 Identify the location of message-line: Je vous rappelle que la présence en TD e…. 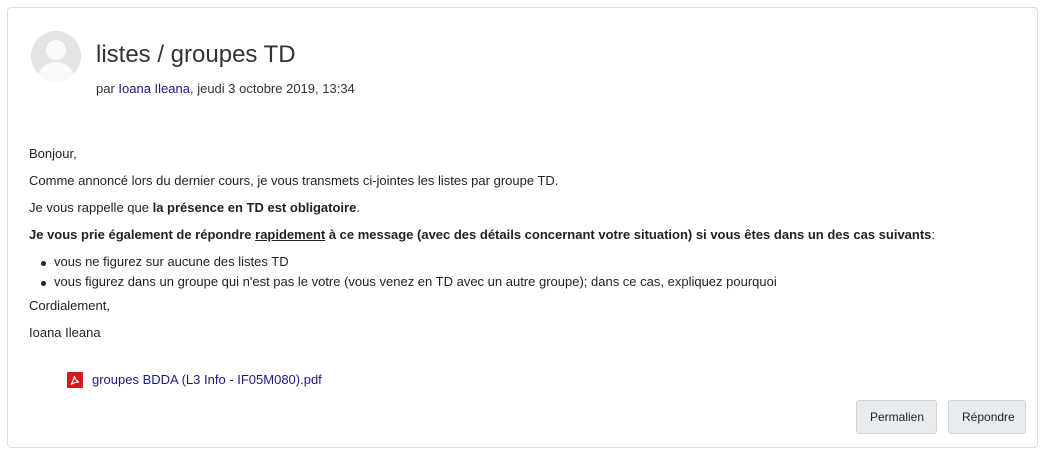
(524, 212).